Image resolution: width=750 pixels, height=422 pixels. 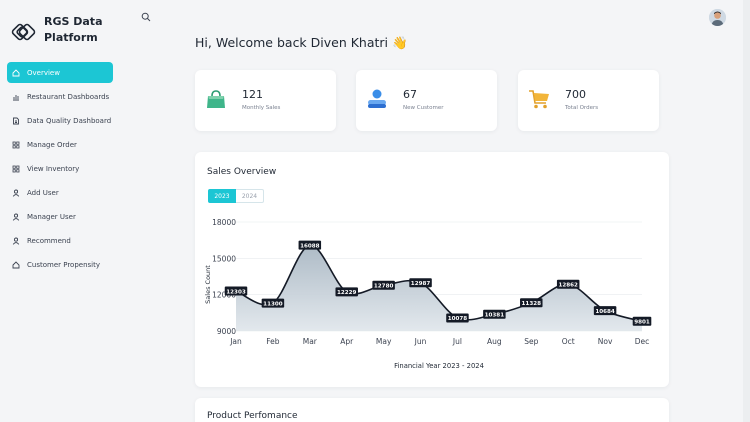 I want to click on stat-card-new-customer: 67 New Customer, so click(x=426, y=100).